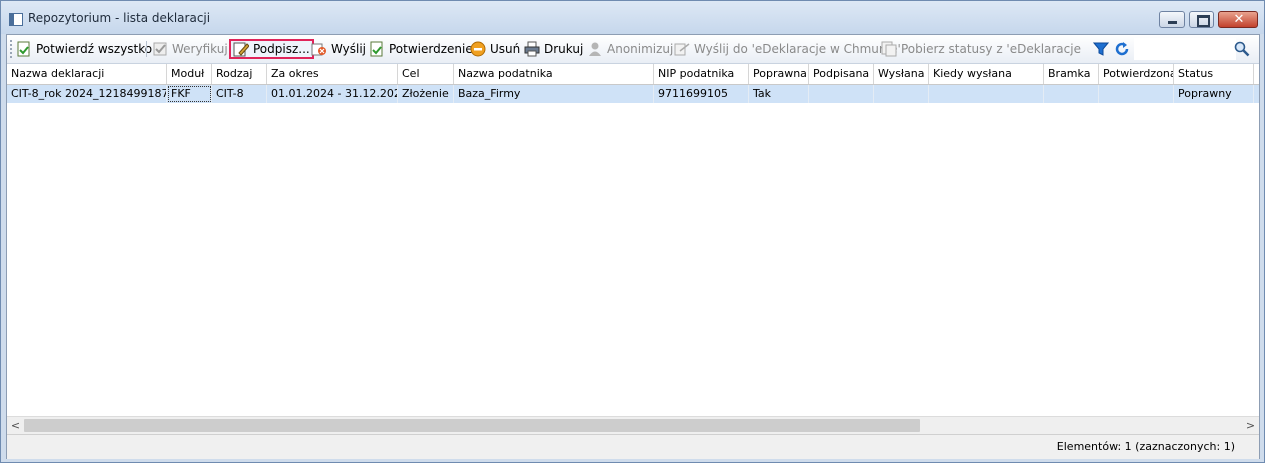 The image size is (1265, 463). I want to click on scrollbar-thumb, so click(472, 425).